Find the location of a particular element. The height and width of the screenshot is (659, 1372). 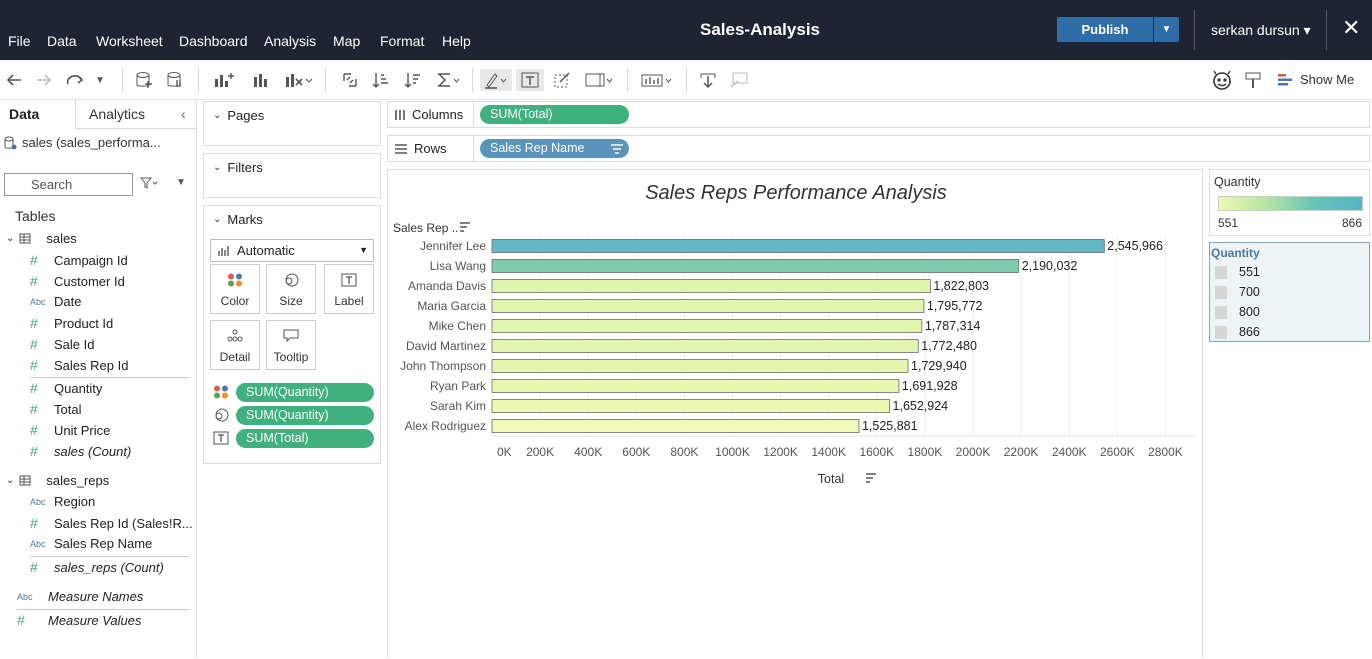

rows-icon is located at coordinates (401, 148).